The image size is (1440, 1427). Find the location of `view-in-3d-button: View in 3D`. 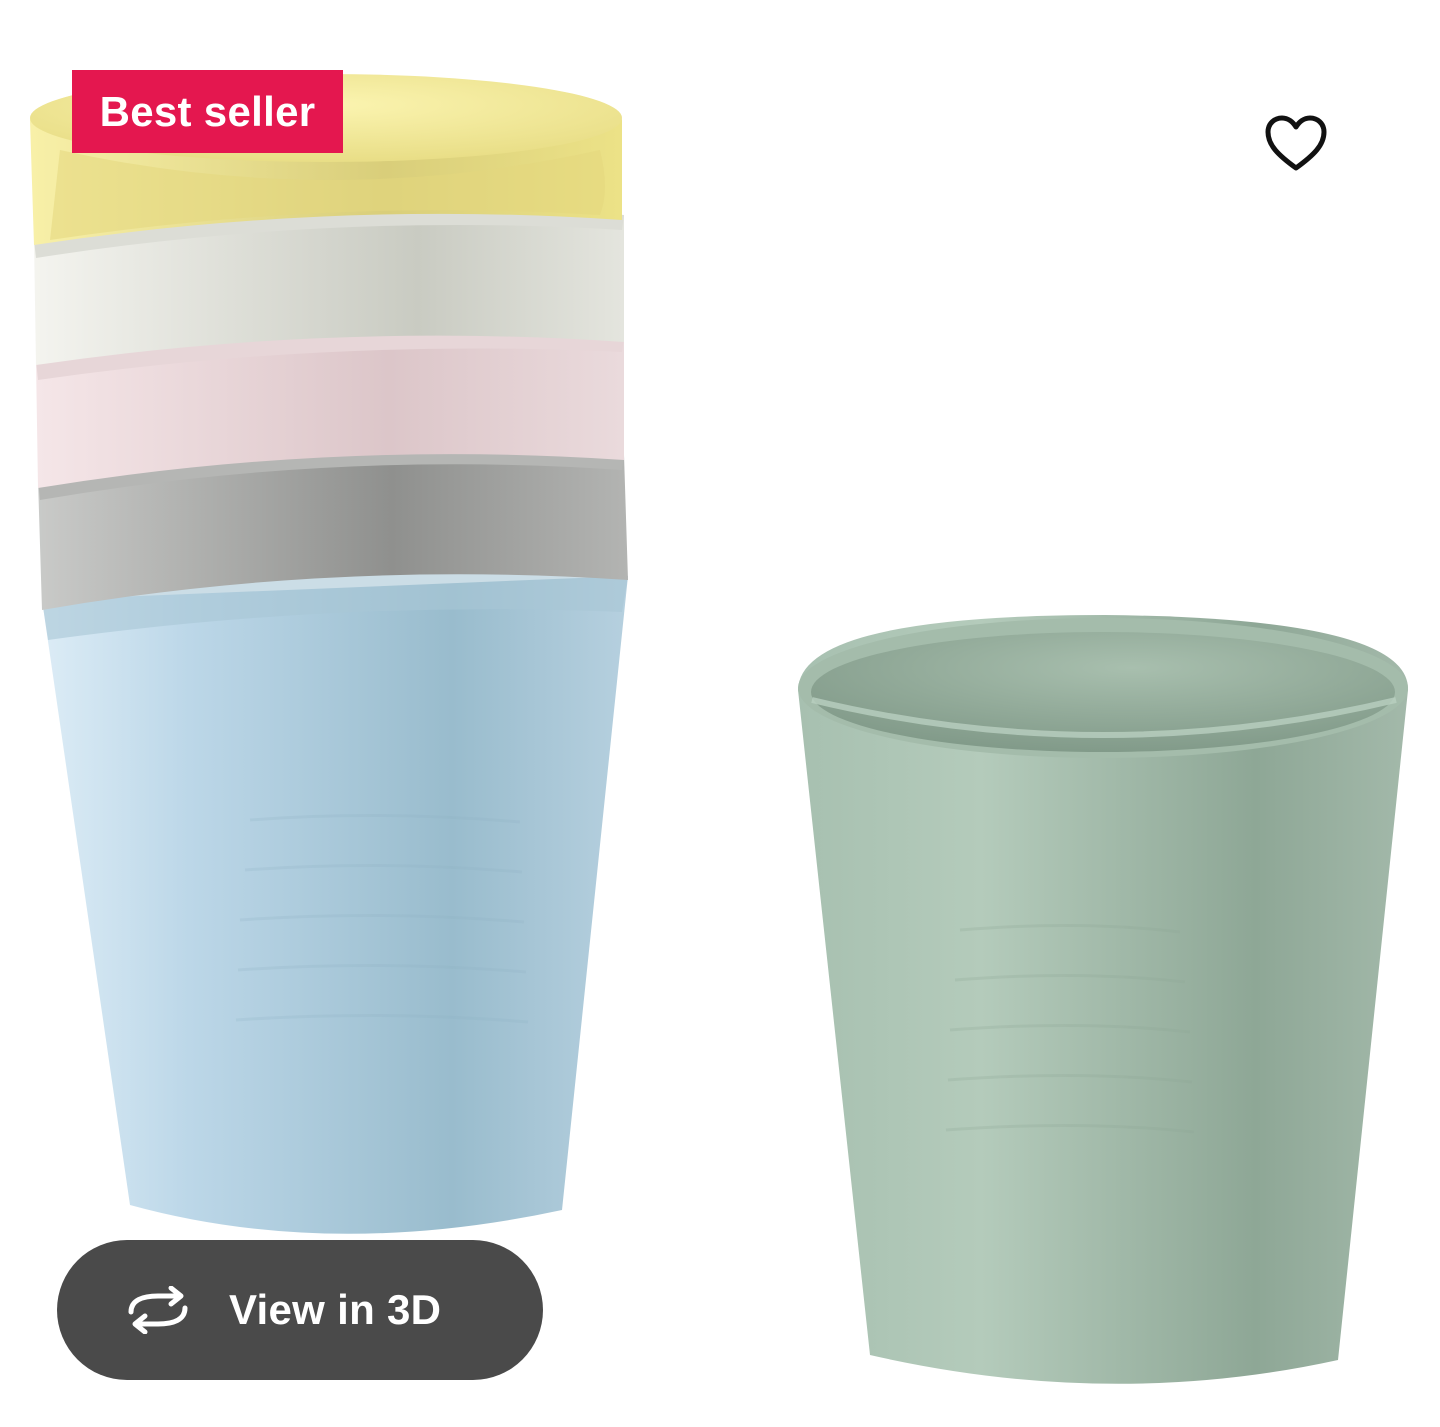

view-in-3d-button: View in 3D is located at coordinates (300, 1310).